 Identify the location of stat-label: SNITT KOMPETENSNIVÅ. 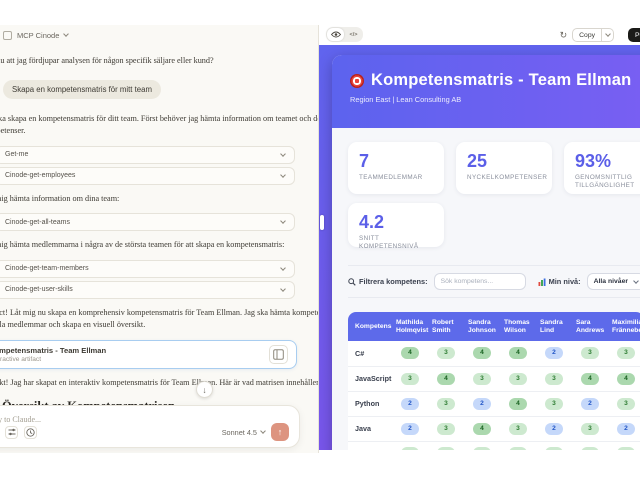
(389, 242).